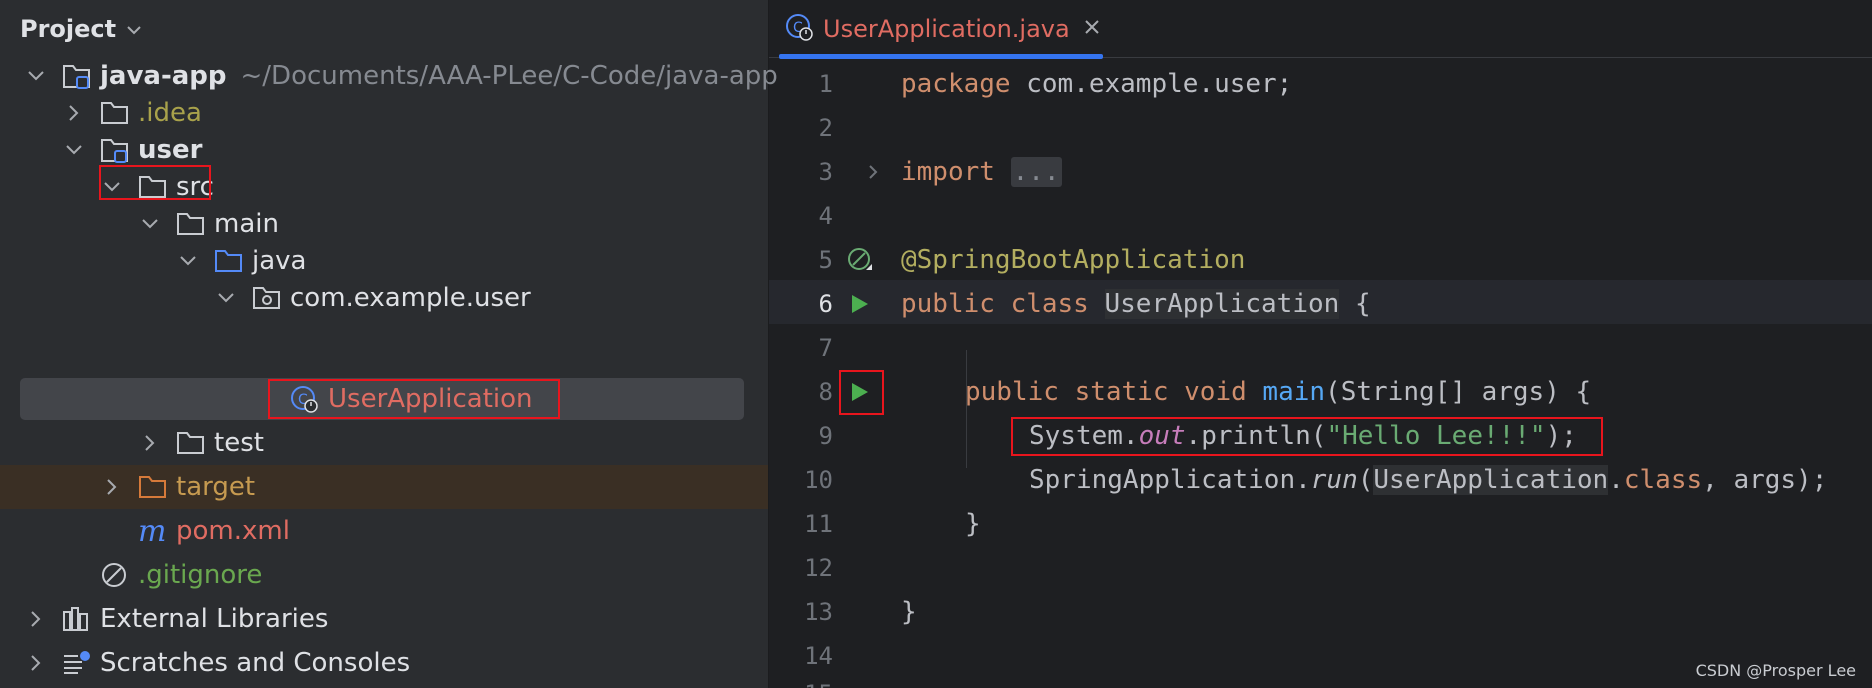 The image size is (1872, 688). What do you see at coordinates (946, 29) in the screenshot?
I see `tab-label: UserApplication.java` at bounding box center [946, 29].